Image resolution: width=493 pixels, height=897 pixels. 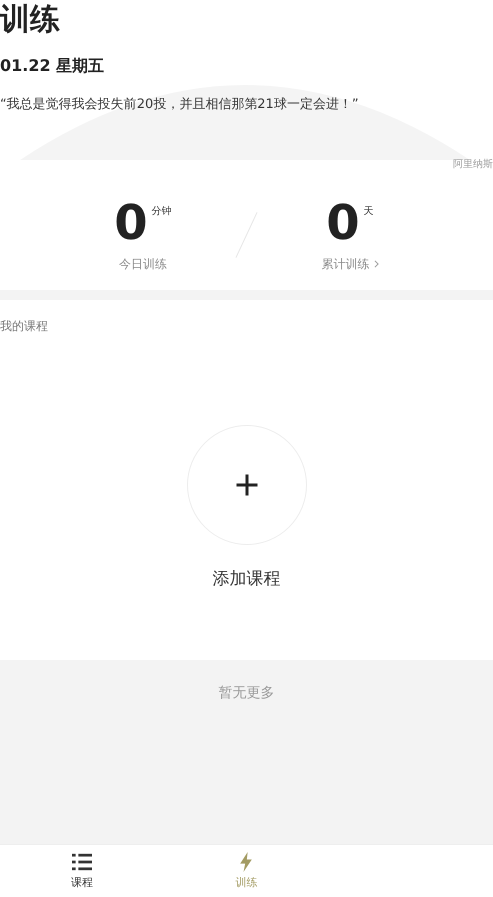 I want to click on tab: 课程, so click(x=82, y=871).